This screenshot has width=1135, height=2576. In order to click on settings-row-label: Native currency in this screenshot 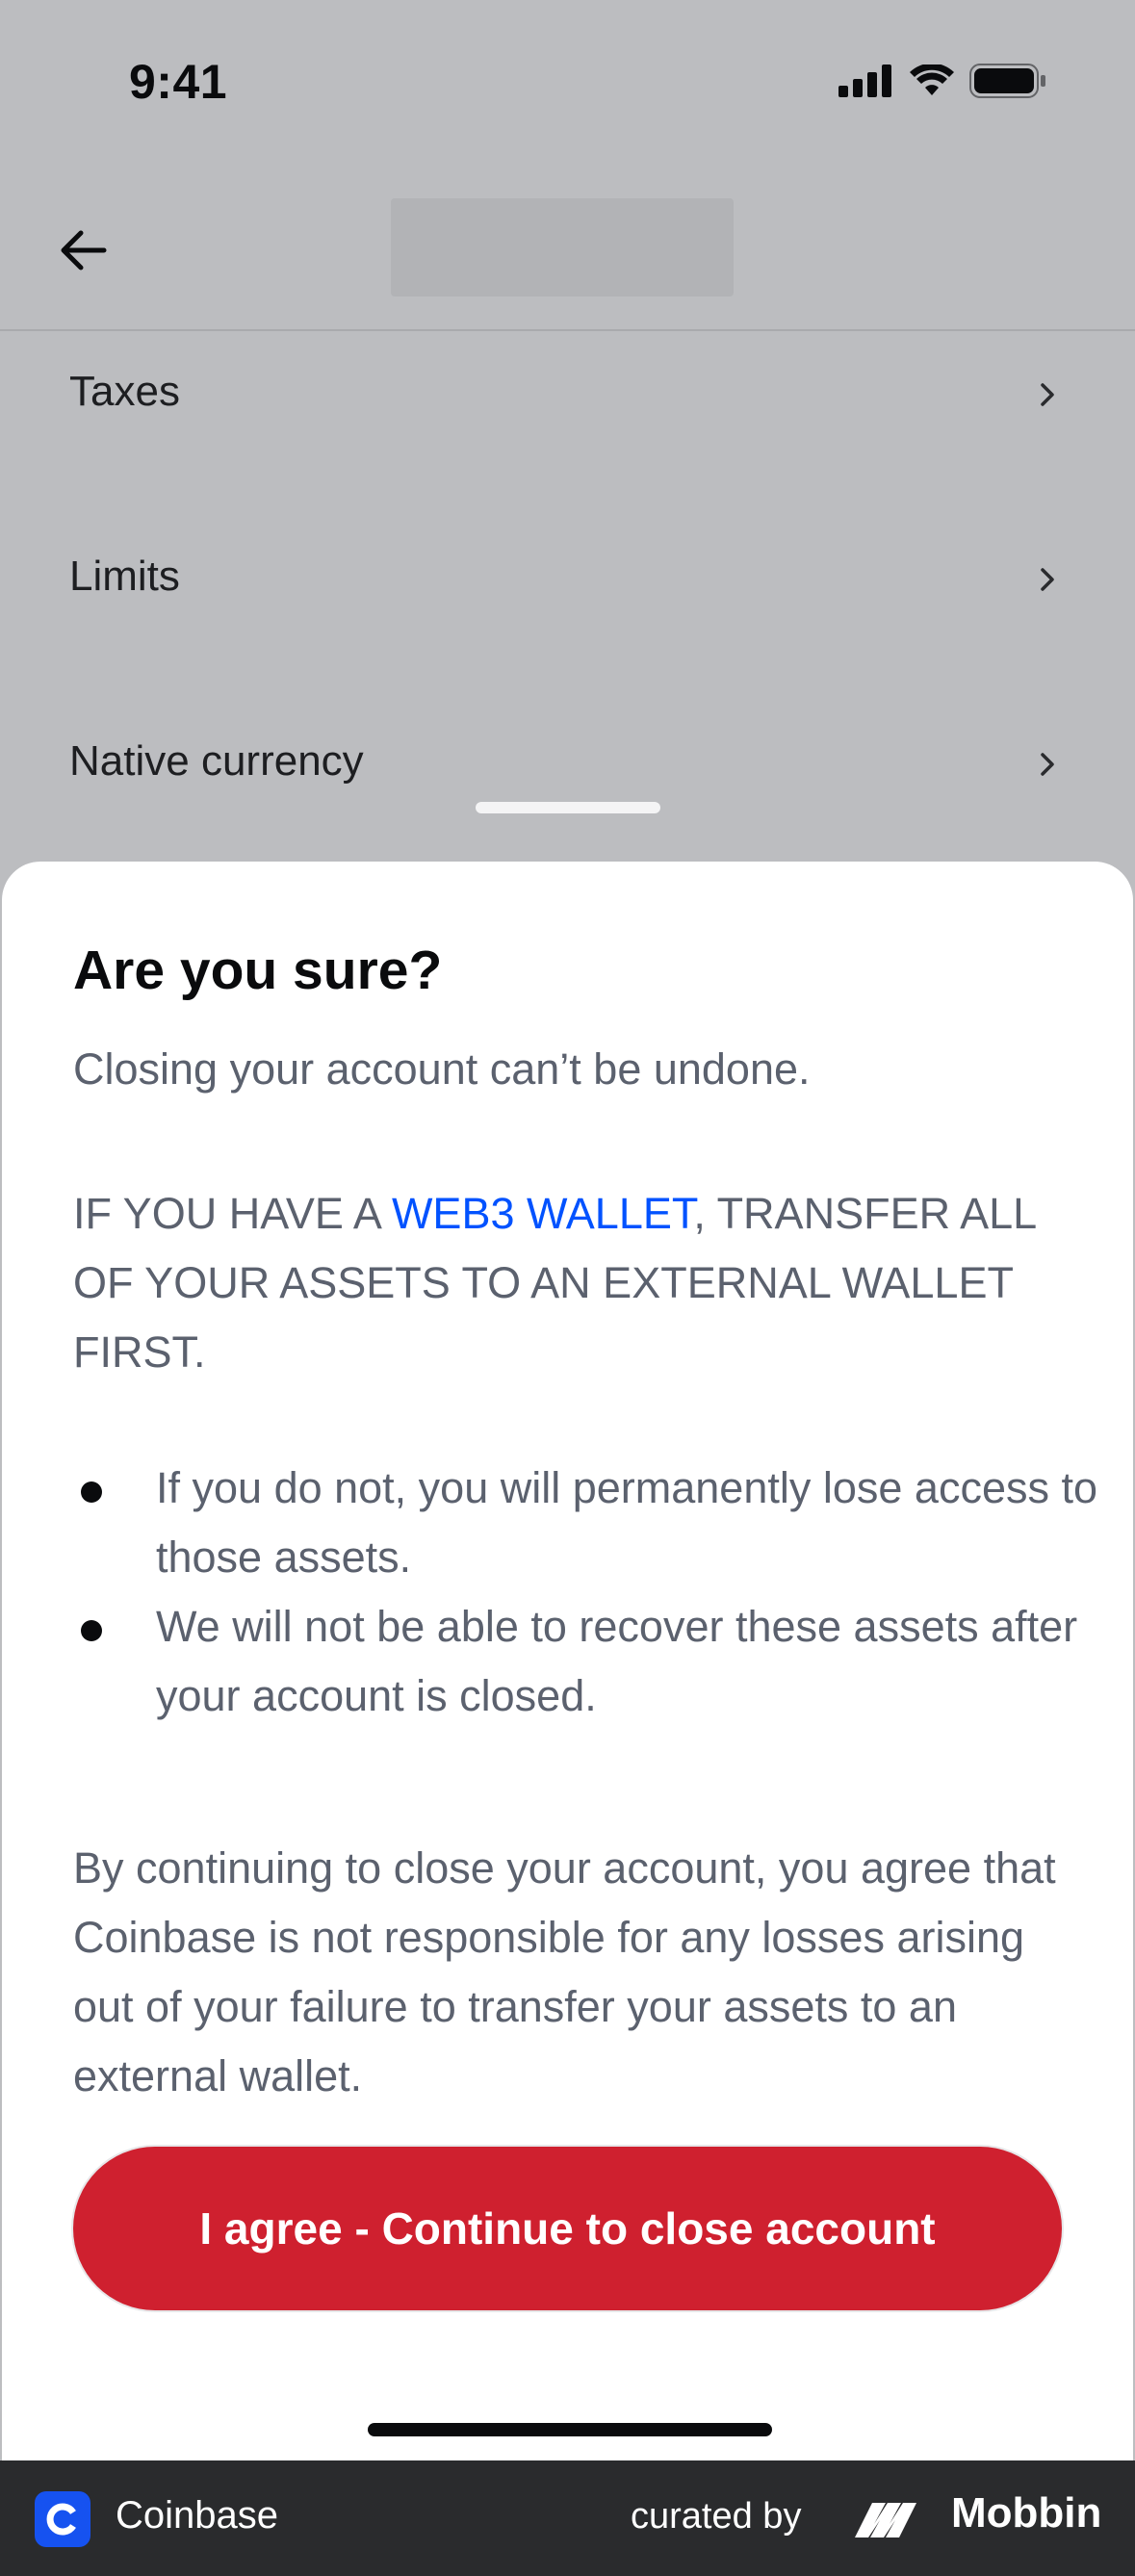, I will do `click(216, 761)`.